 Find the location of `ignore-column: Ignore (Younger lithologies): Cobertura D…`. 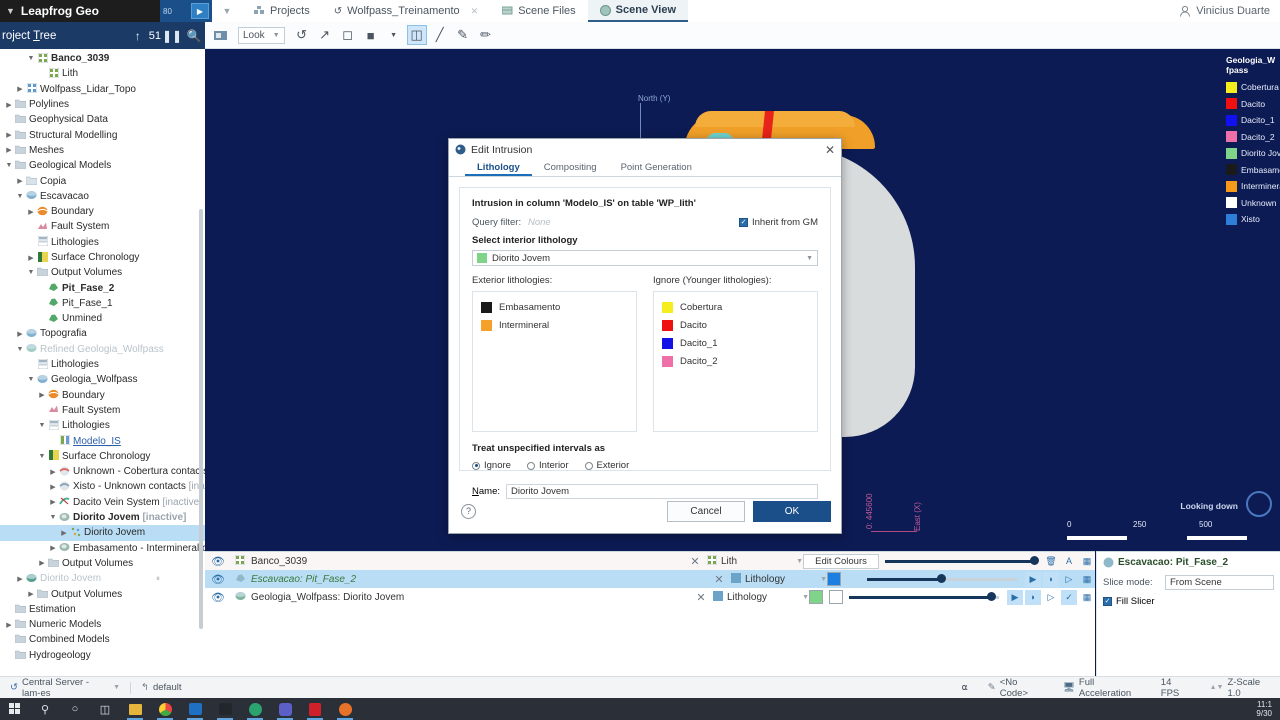

ignore-column: Ignore (Younger lithologies): Cobertura D… is located at coordinates (735, 353).